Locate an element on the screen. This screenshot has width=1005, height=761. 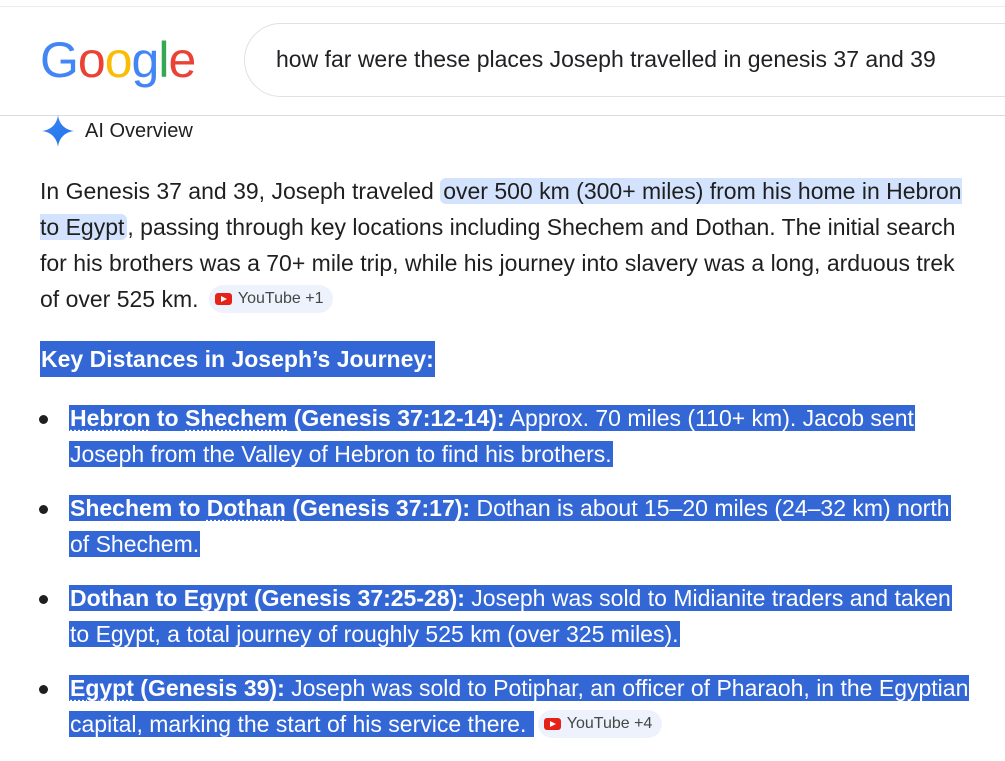
section-heading: Key Distances in Joseph’s Journey: is located at coordinates (237, 359).